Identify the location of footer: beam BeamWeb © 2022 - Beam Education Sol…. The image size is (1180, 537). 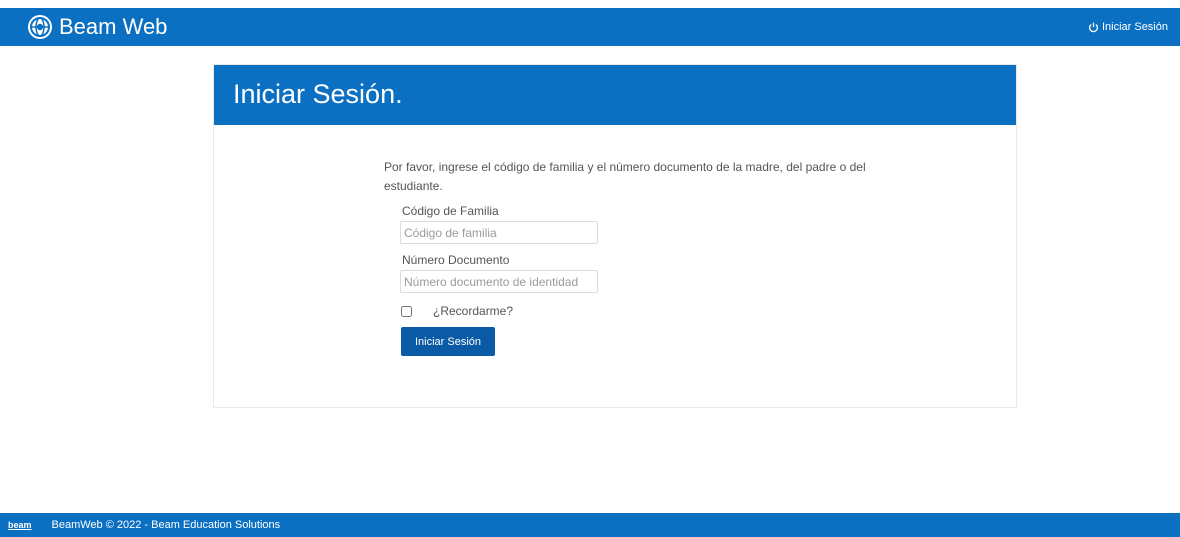
(590, 525).